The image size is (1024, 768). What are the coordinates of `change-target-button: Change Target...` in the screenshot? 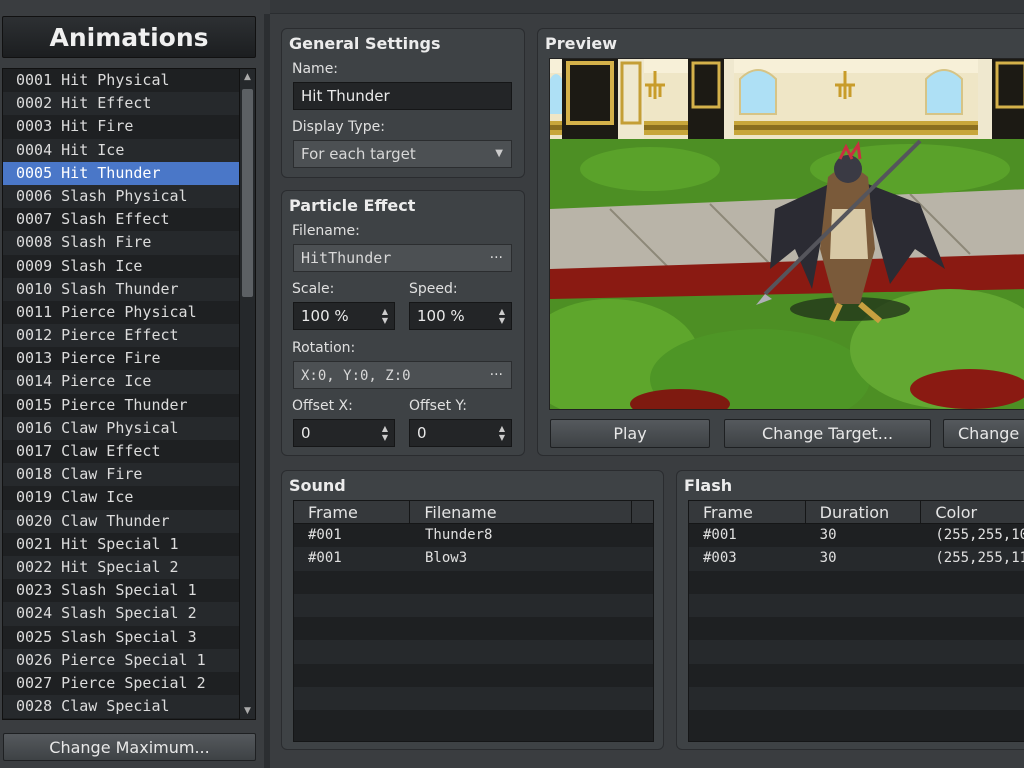 It's located at (827, 433).